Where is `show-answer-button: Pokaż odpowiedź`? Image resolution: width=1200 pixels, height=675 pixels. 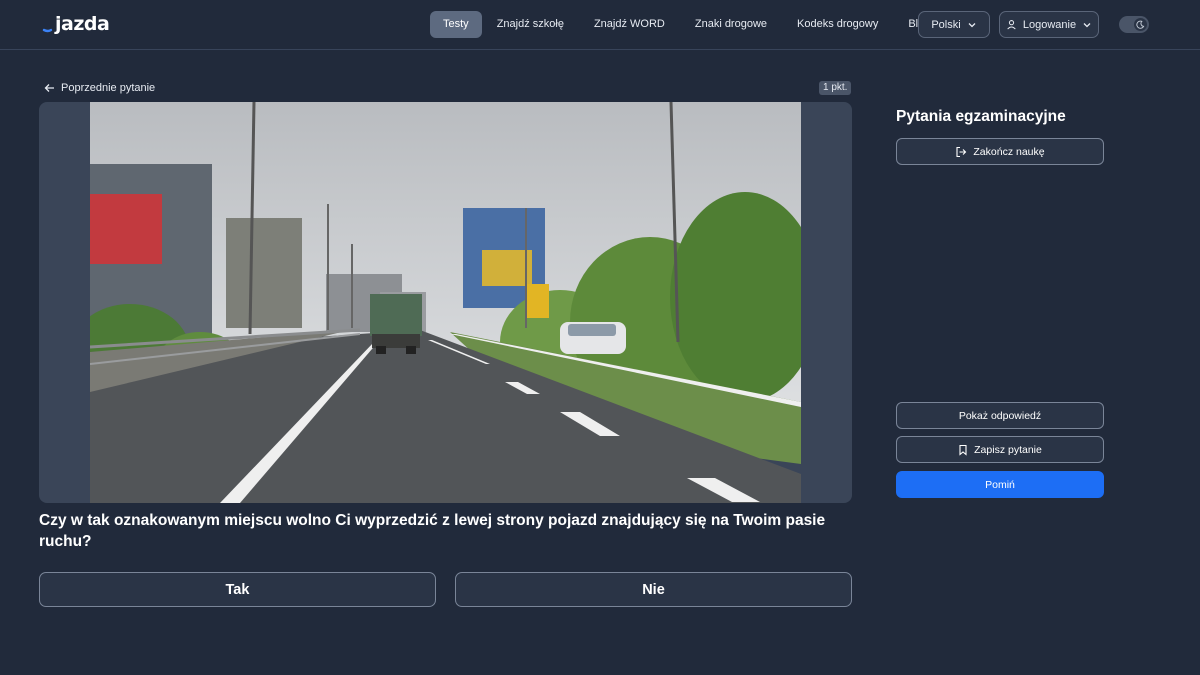
show-answer-button: Pokaż odpowiedź is located at coordinates (1000, 415).